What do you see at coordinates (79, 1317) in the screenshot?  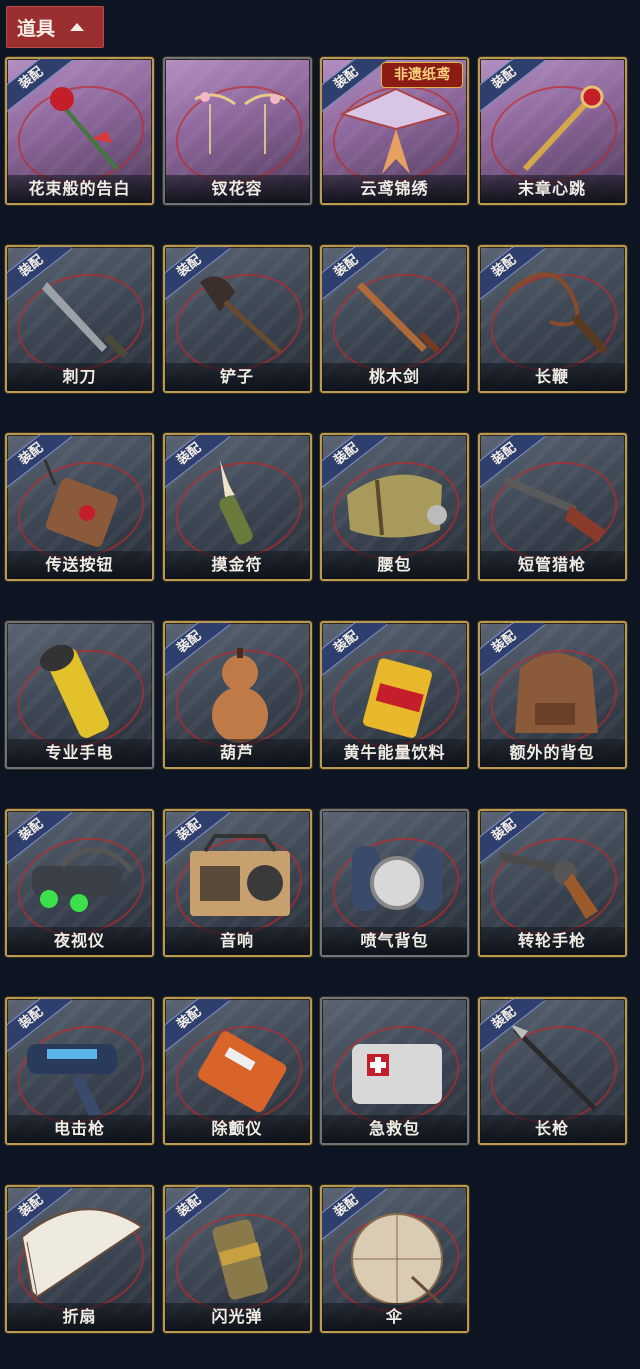 I see `item-name: 折扇` at bounding box center [79, 1317].